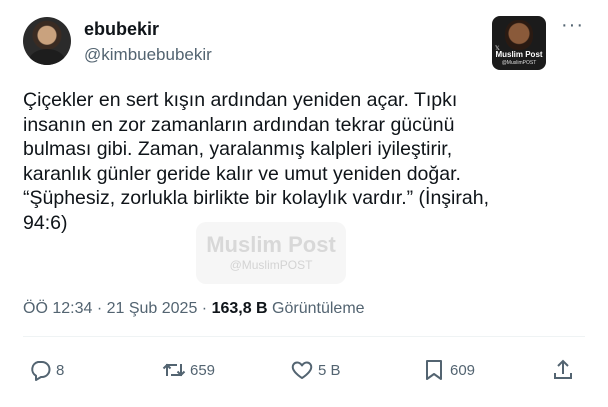 The height and width of the screenshot is (407, 608). I want to click on display-name: ebubekir, so click(121, 29).